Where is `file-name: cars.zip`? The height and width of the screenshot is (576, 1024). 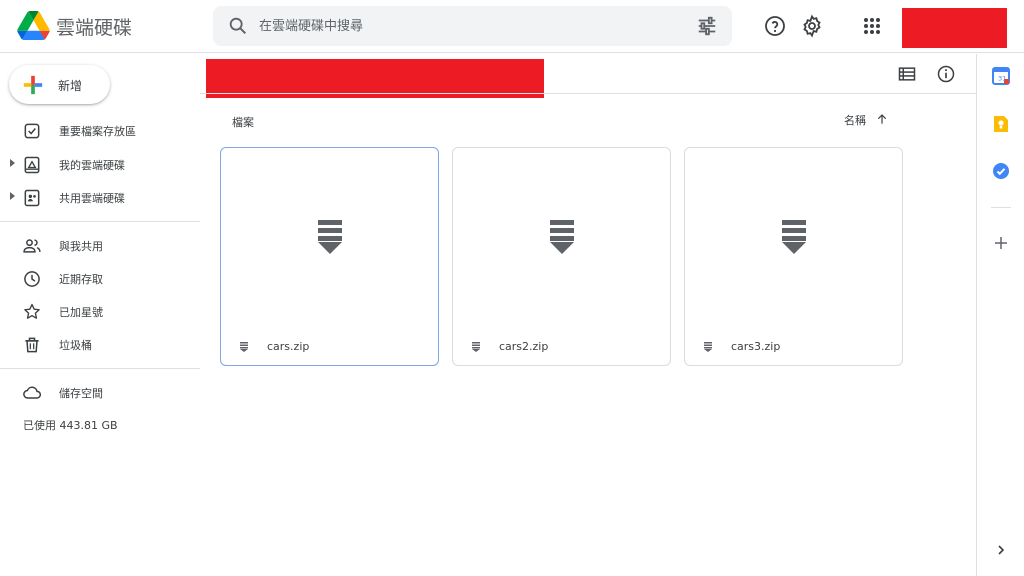 file-name: cars.zip is located at coordinates (288, 346).